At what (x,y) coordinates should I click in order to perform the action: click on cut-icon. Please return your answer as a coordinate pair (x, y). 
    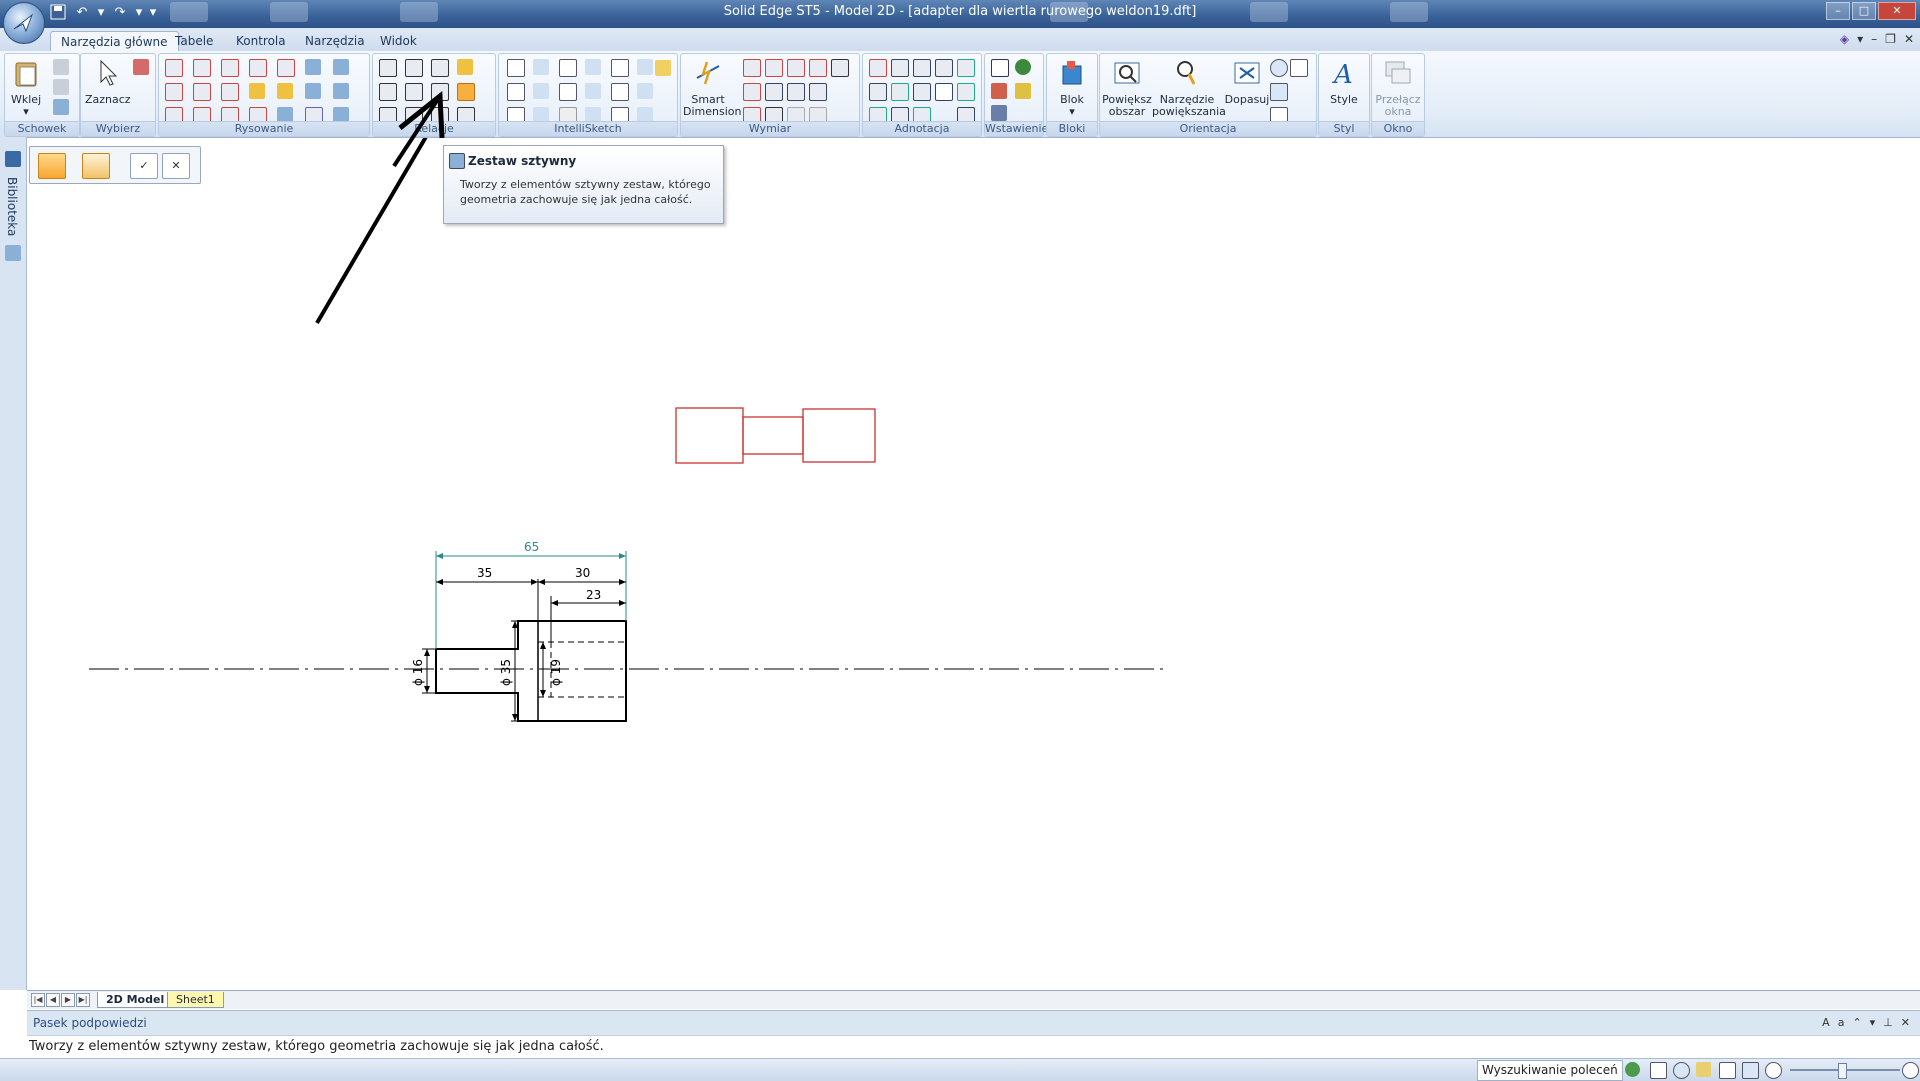
    Looking at the image, I should click on (61, 67).